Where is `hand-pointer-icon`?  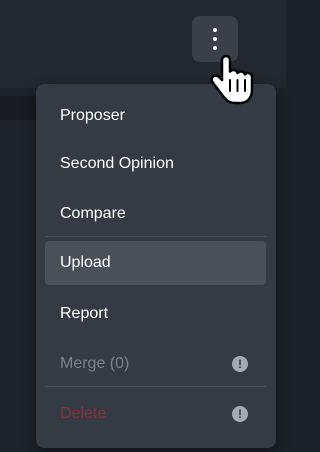 hand-pointer-icon is located at coordinates (234, 80).